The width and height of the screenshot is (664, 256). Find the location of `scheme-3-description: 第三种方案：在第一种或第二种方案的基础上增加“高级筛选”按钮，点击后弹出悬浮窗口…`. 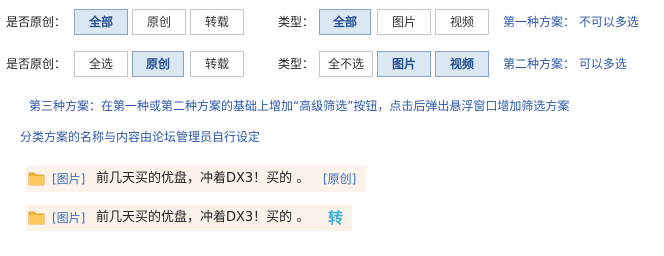

scheme-3-description: 第三种方案：在第一种或第二种方案的基础上增加“高级筛选”按钮，点击后弹出悬浮窗口… is located at coordinates (299, 106).